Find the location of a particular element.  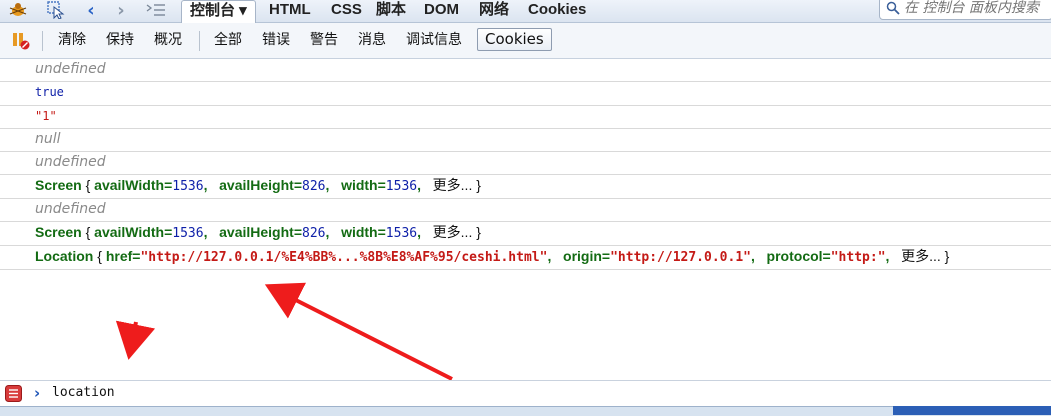

object-name: Location is located at coordinates (64, 256).